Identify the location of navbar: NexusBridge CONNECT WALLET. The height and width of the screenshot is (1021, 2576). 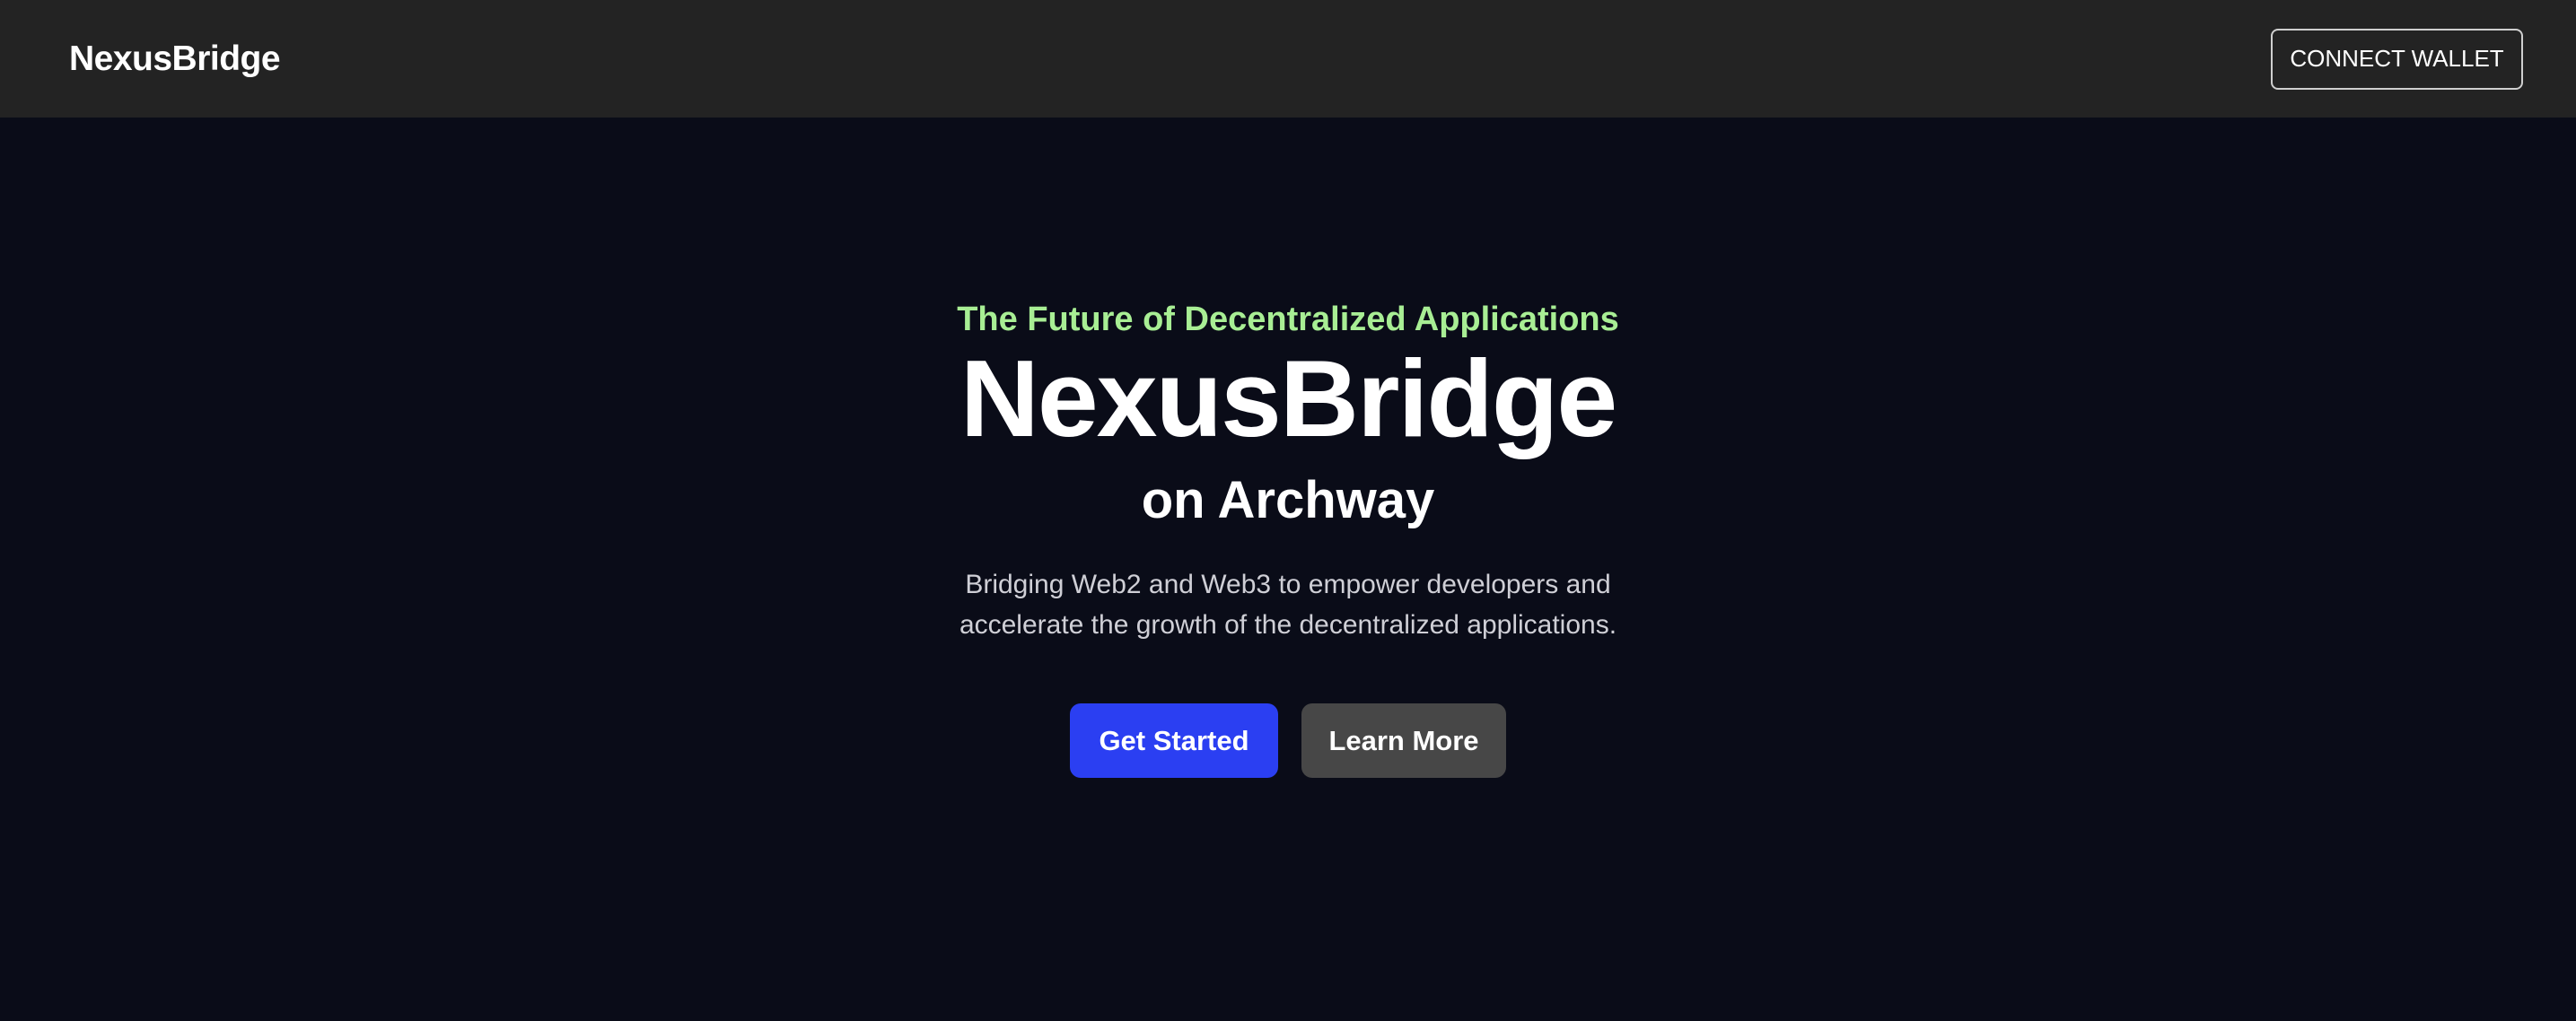
(1288, 59).